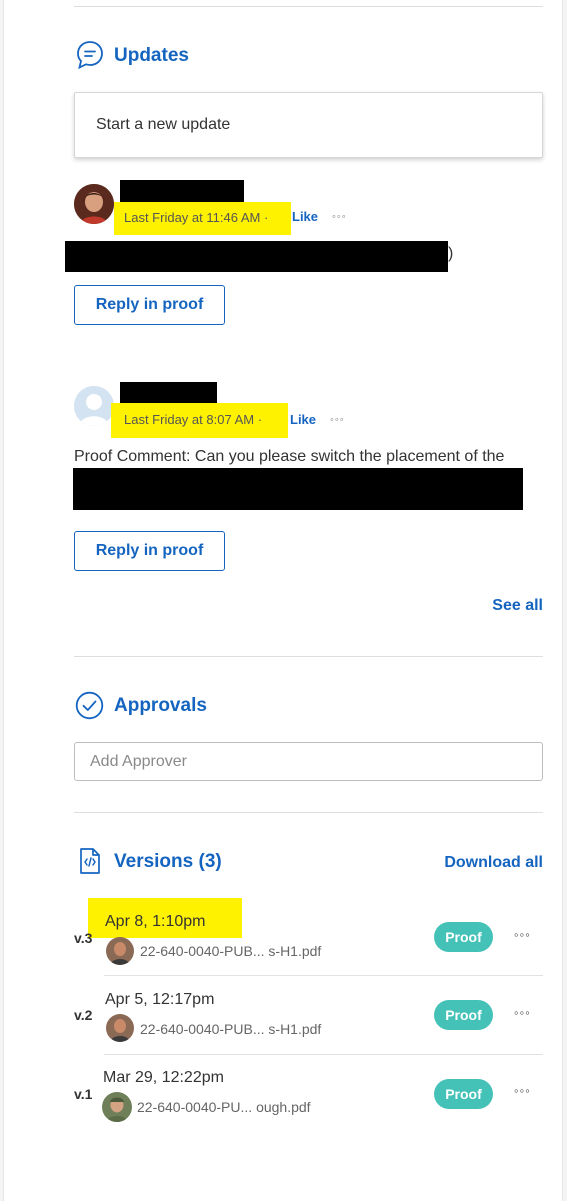  Describe the element at coordinates (193, 419) in the screenshot. I see `comment-time: Last Friday at 8:07 AM ·` at that location.